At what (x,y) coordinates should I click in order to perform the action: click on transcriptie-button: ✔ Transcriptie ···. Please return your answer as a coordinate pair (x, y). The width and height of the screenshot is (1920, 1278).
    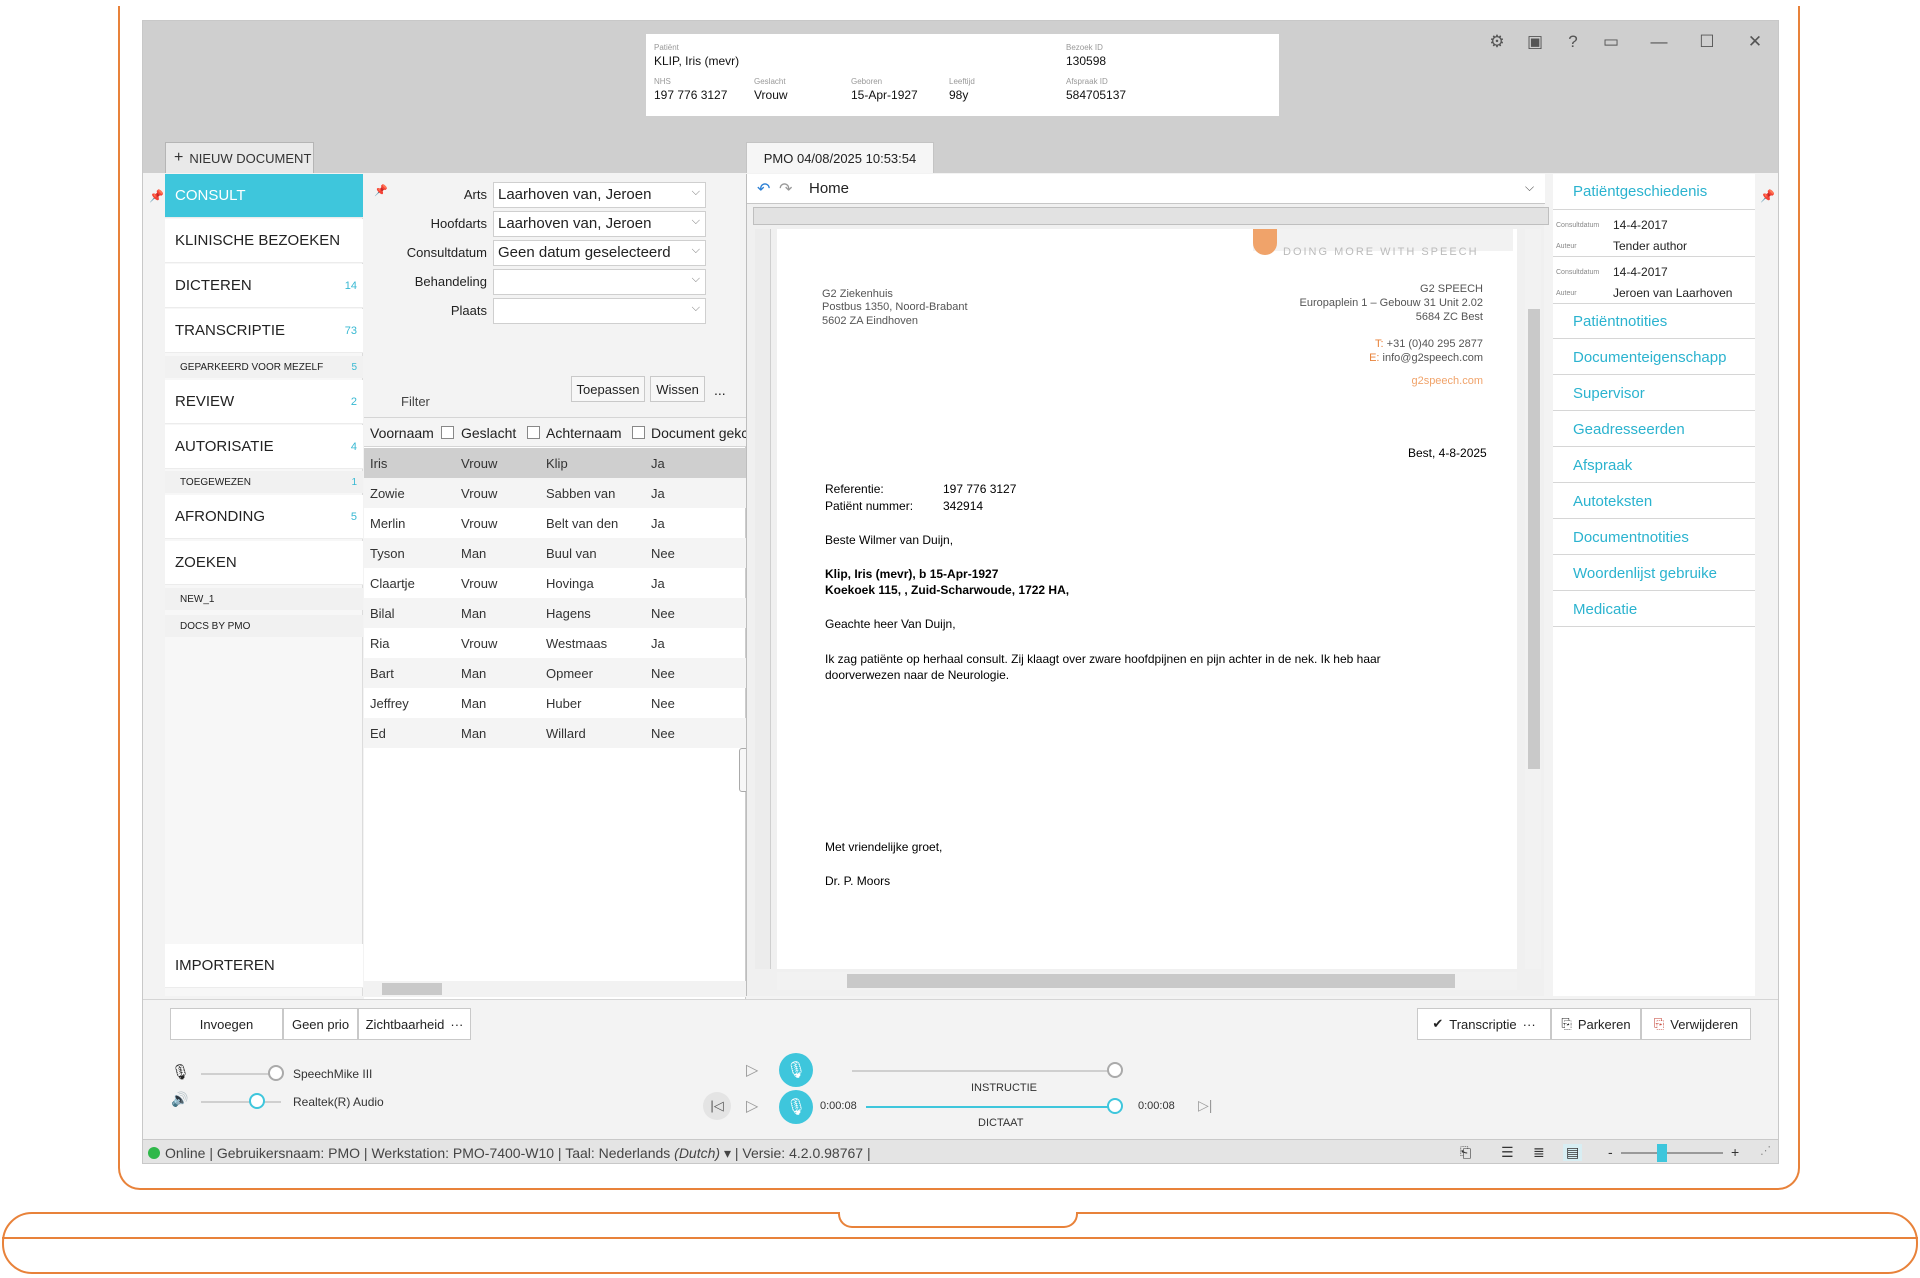
    Looking at the image, I should click on (1484, 1024).